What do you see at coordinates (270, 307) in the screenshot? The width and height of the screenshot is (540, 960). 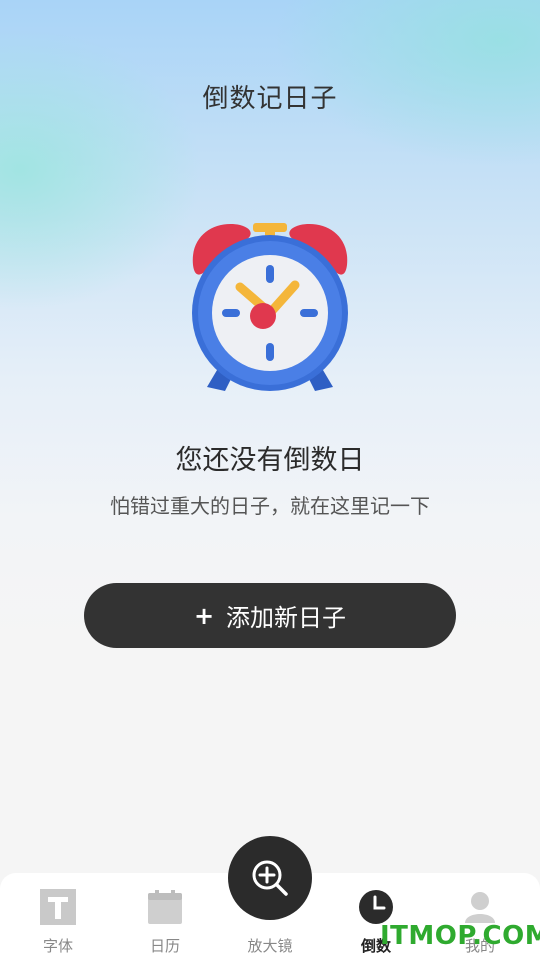 I see `alarm-clock-icon` at bounding box center [270, 307].